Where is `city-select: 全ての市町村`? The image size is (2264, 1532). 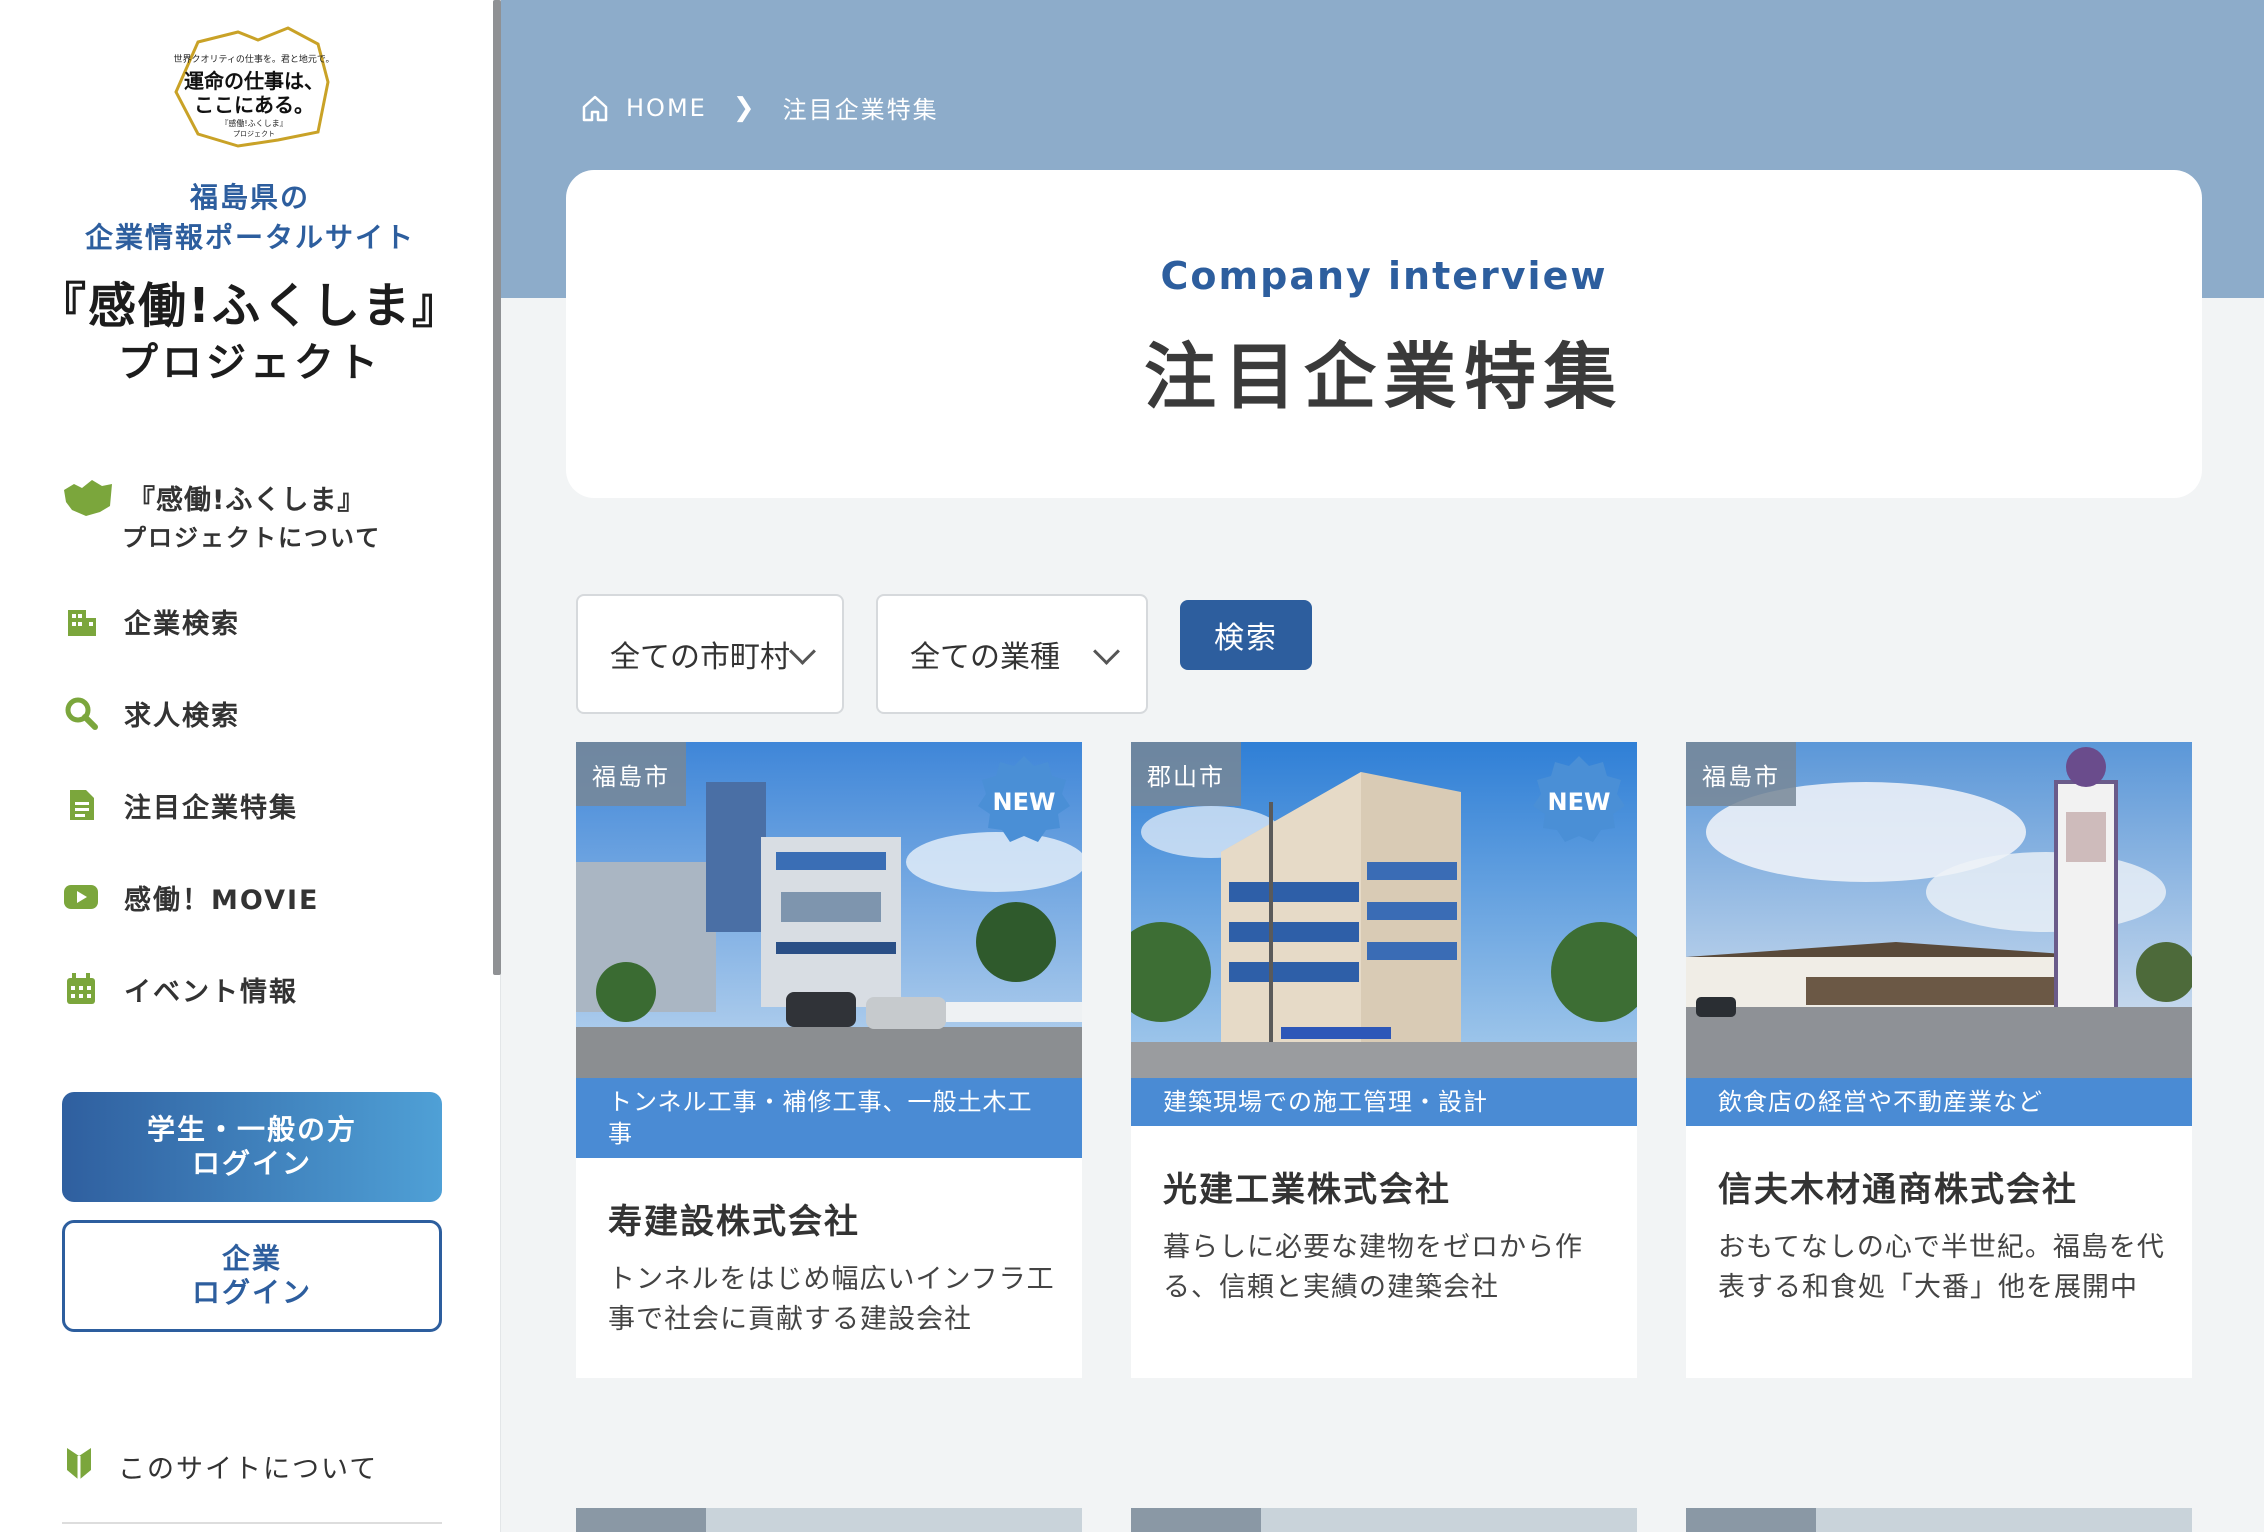
city-select: 全ての市町村 is located at coordinates (710, 654).